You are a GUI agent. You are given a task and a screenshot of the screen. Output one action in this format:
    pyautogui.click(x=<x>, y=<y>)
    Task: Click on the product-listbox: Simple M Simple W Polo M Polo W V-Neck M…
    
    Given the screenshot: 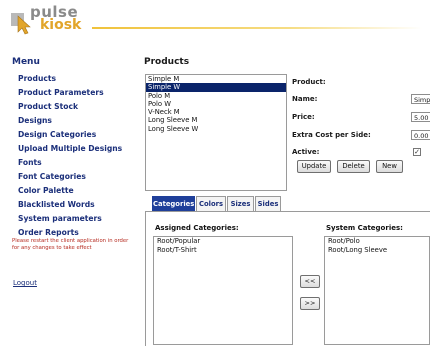 What is the action you would take?
    pyautogui.click(x=216, y=132)
    